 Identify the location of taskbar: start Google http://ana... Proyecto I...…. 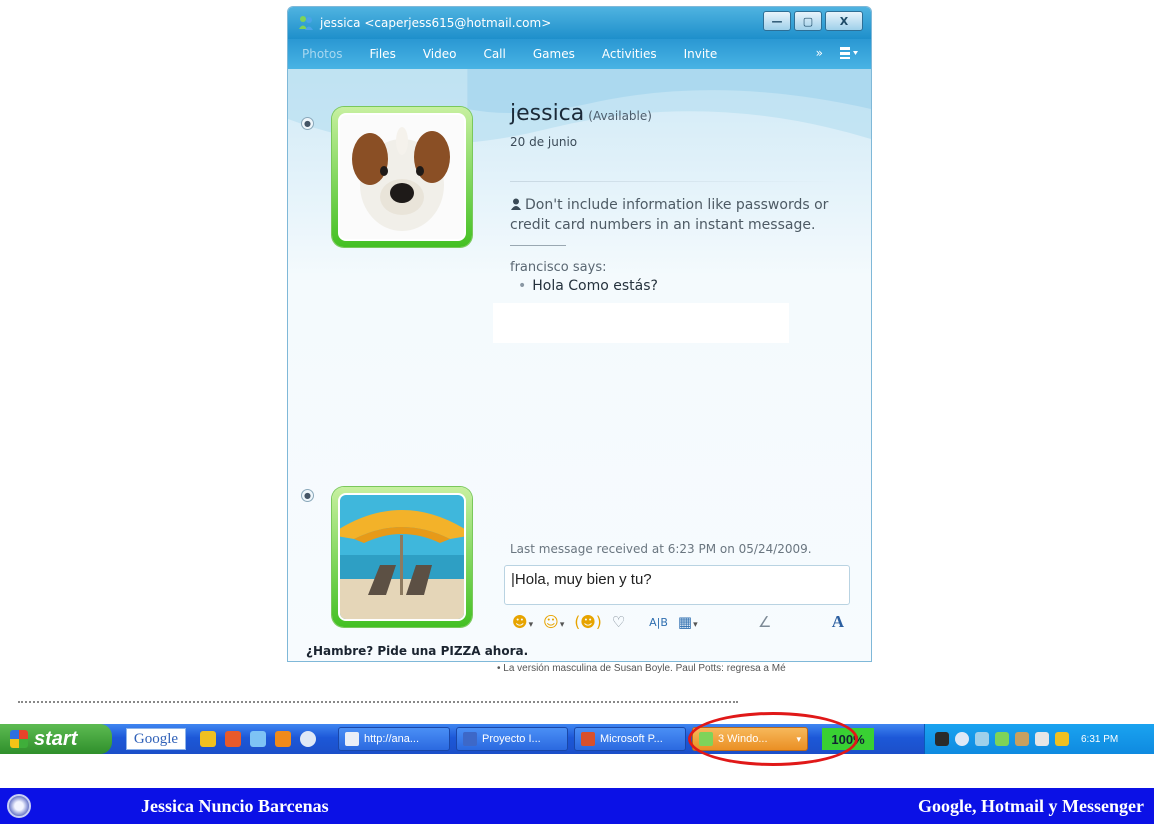
(577, 739).